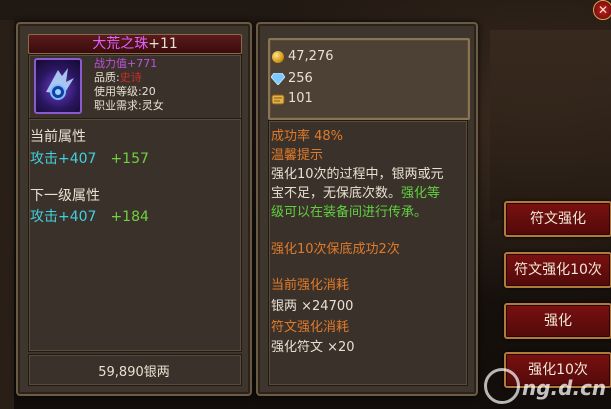 Image resolution: width=611 pixels, height=409 pixels. Describe the element at coordinates (129, 159) in the screenshot. I see `current-bonus: +157` at that location.